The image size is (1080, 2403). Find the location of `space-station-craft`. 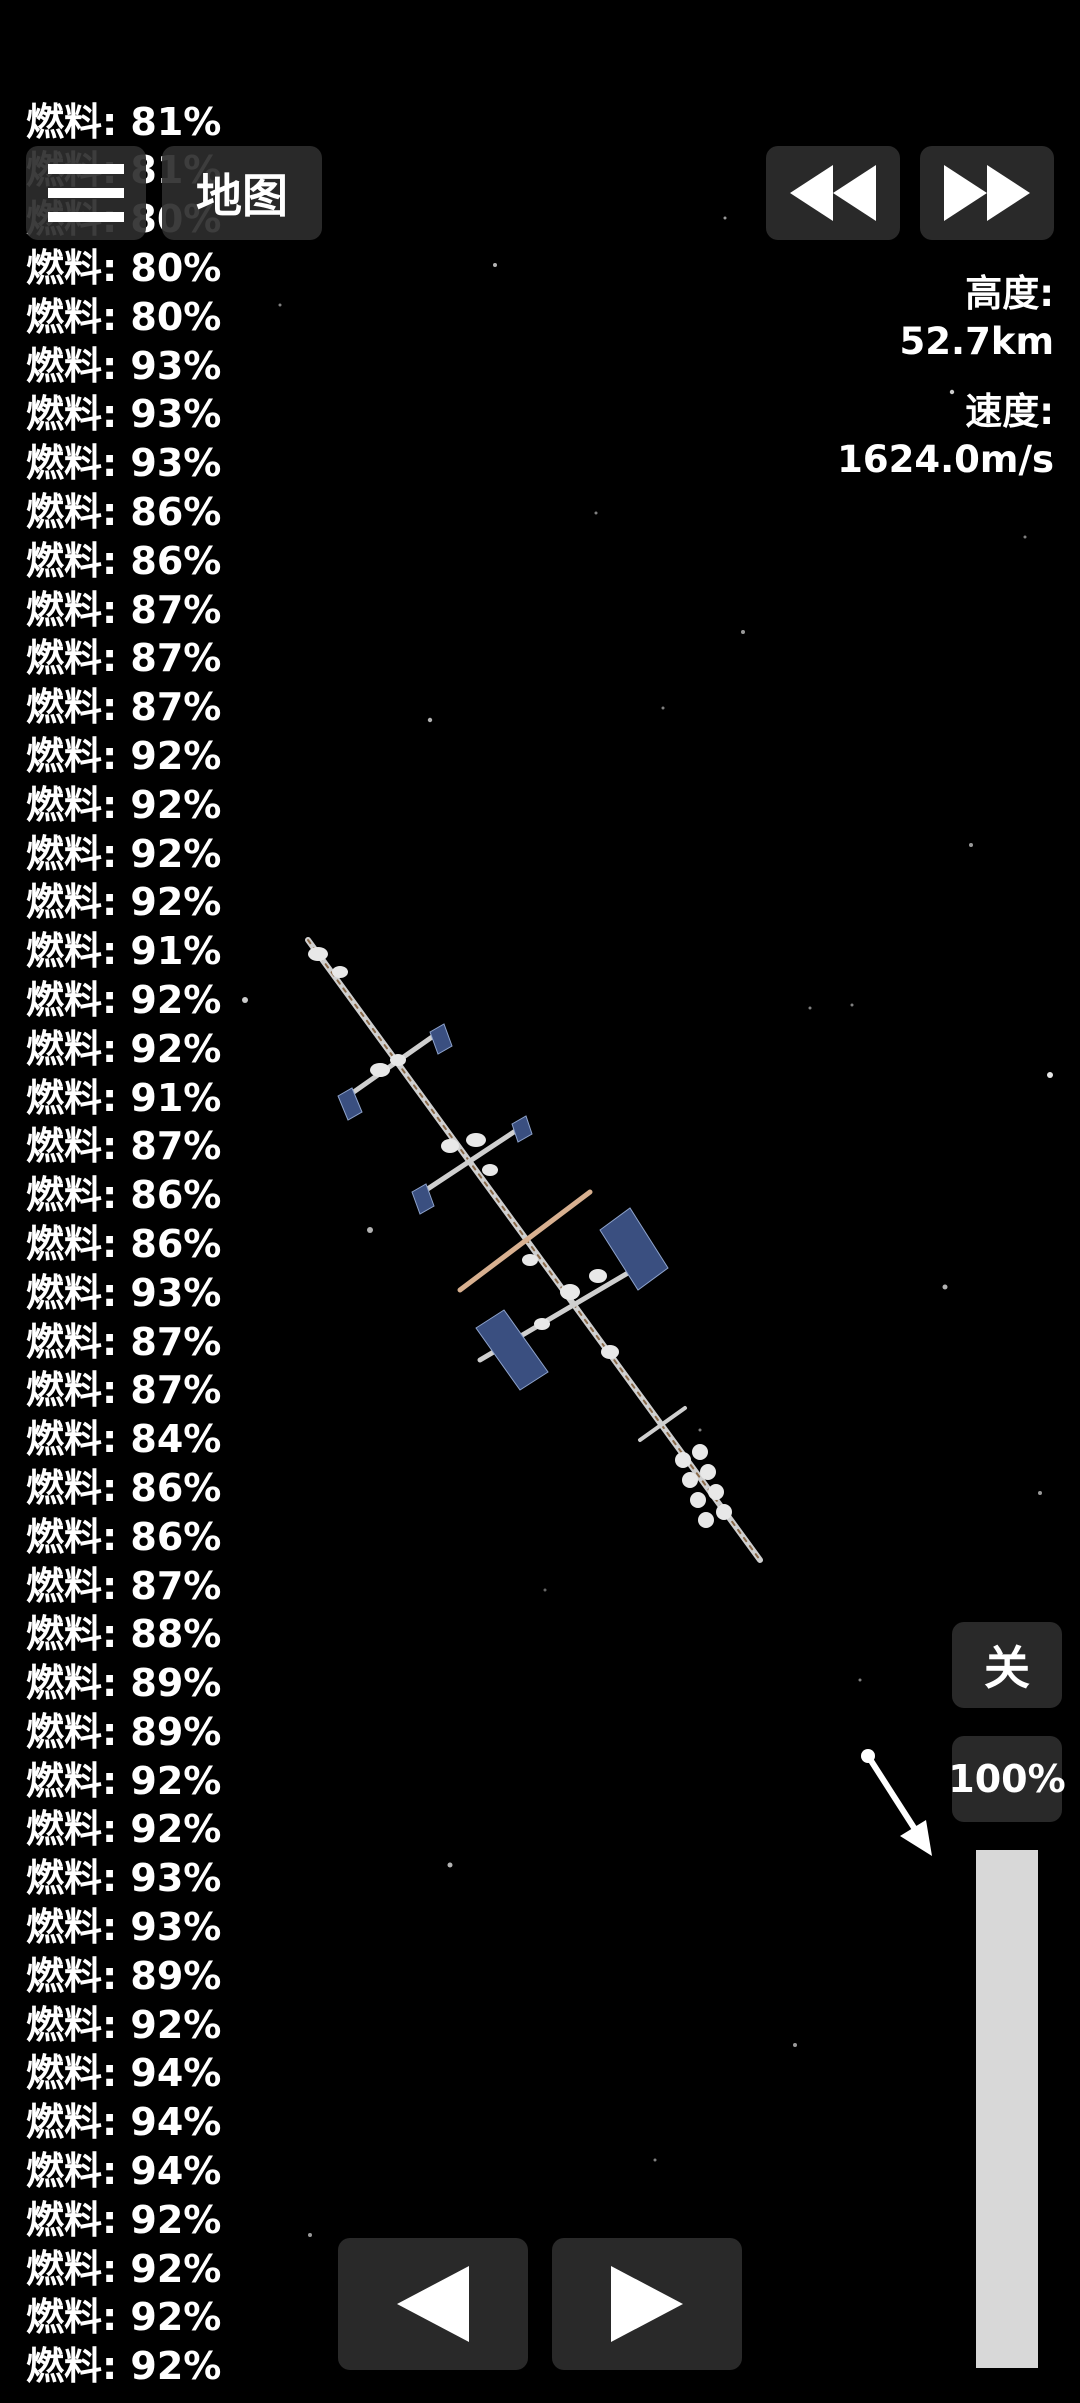

space-station-craft is located at coordinates (534, 1250).